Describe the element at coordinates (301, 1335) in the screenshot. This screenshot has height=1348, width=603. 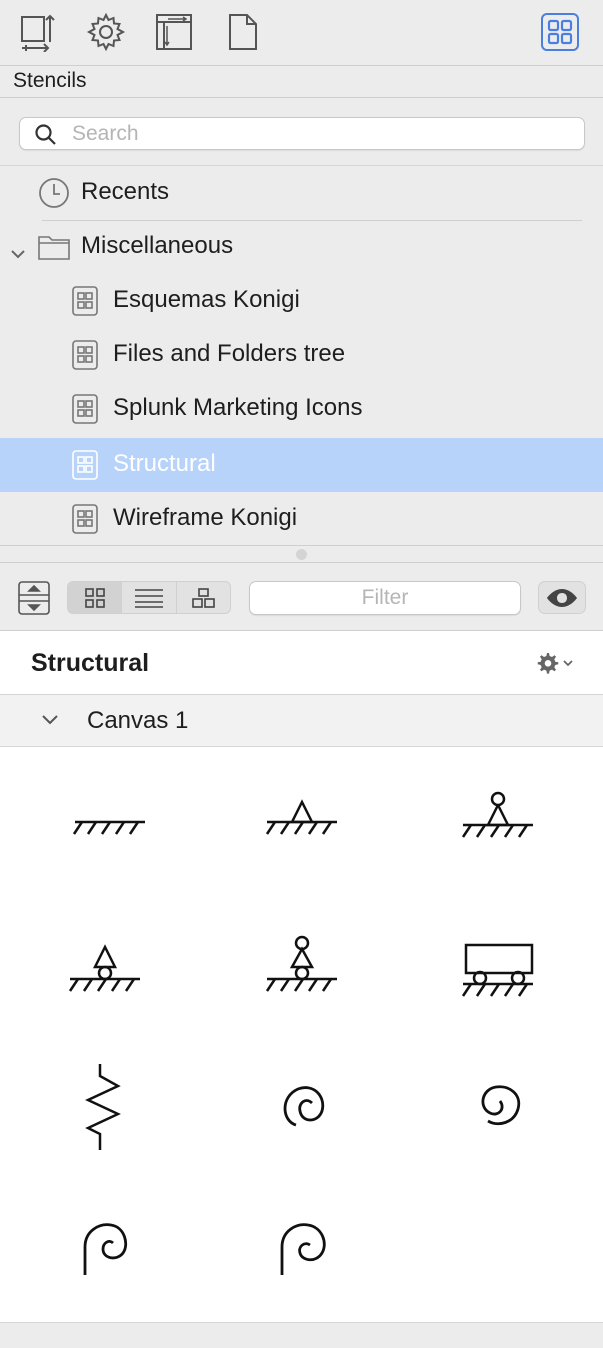
I see `panel-footer` at that location.